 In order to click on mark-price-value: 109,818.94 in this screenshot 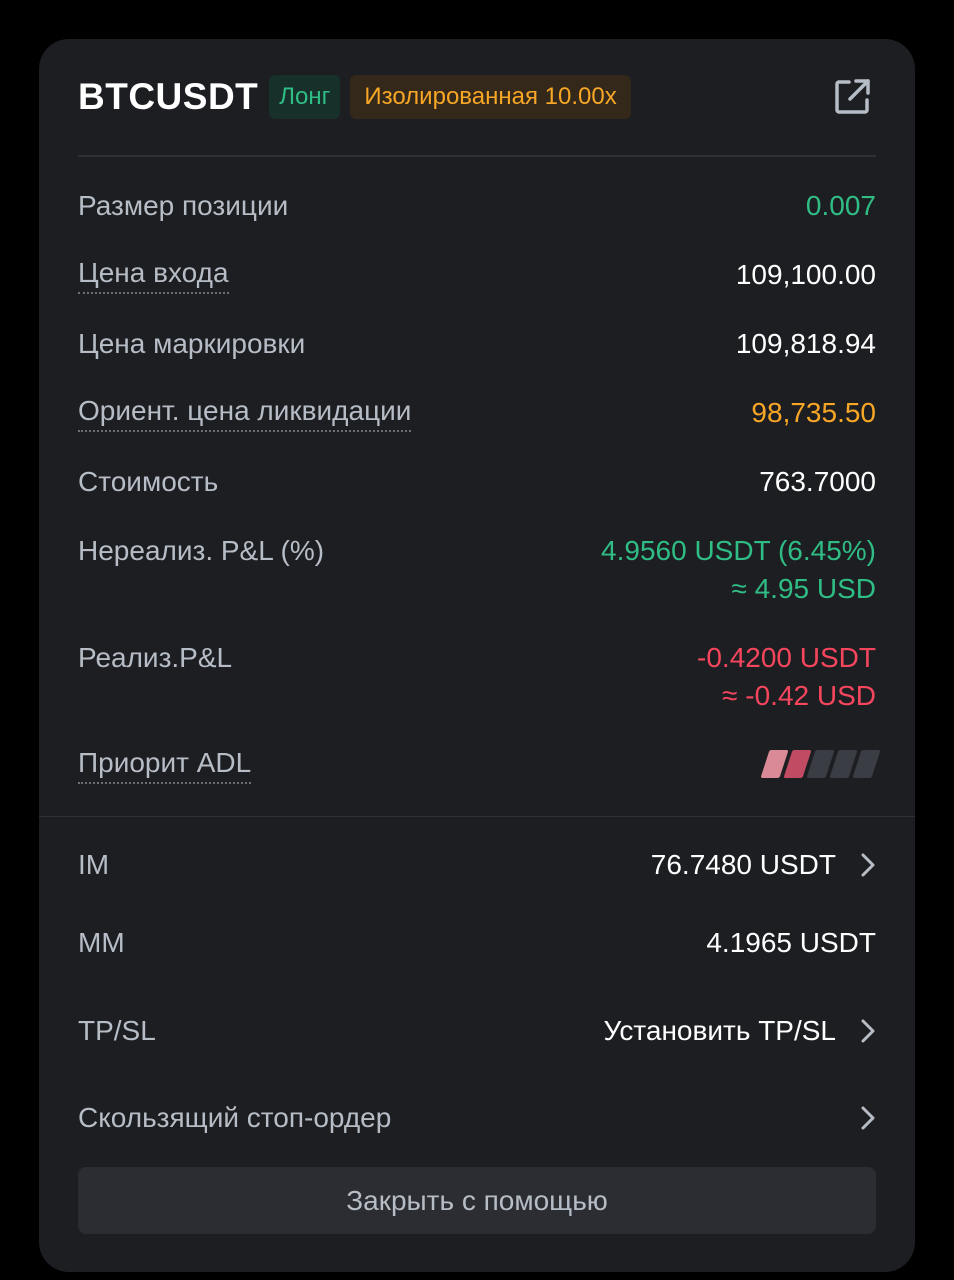, I will do `click(805, 343)`.